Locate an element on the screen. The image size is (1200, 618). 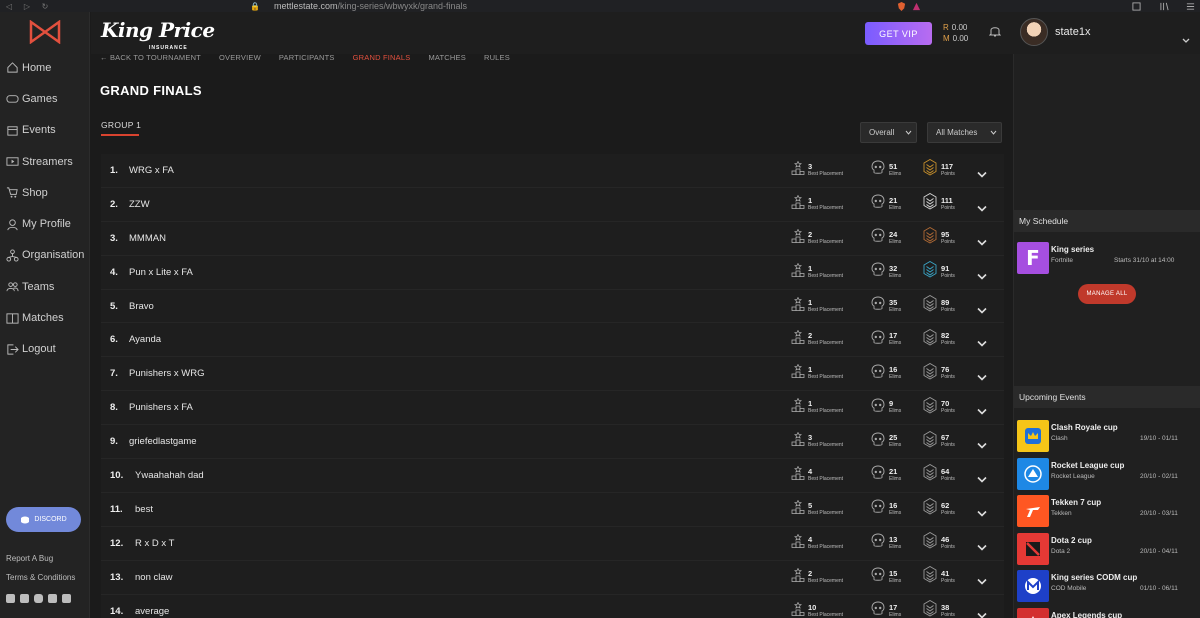
upcoming-event-item: Apex Legends cup is located at coordinates (1107, 612).